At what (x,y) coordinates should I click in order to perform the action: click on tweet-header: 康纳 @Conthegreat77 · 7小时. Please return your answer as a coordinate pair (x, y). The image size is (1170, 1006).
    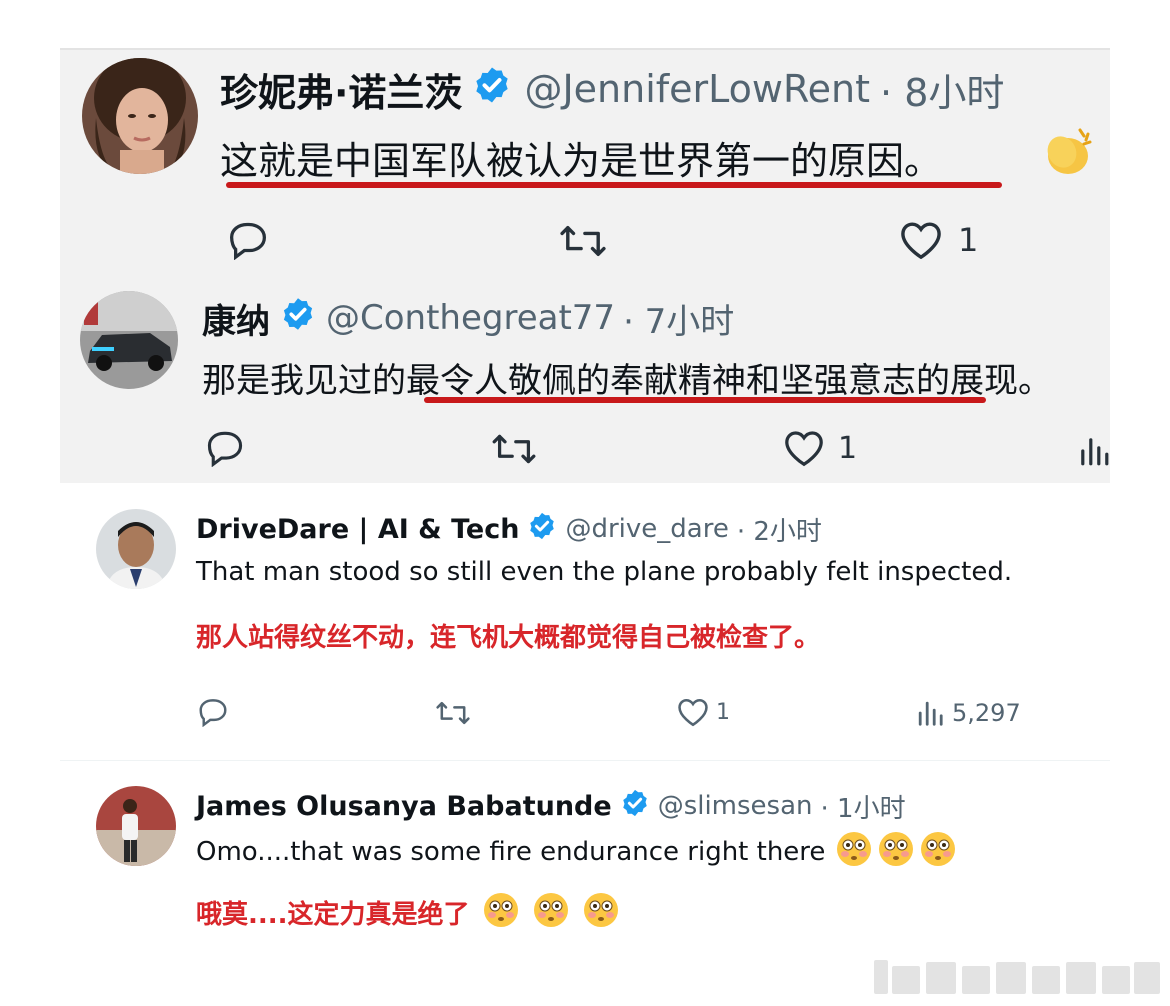
    Looking at the image, I should click on (468, 318).